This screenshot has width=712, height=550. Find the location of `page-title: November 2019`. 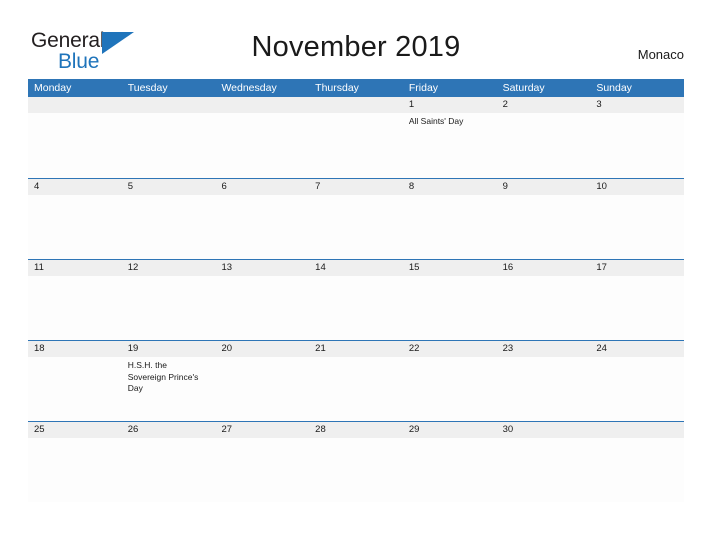

page-title: November 2019 is located at coordinates (356, 47).